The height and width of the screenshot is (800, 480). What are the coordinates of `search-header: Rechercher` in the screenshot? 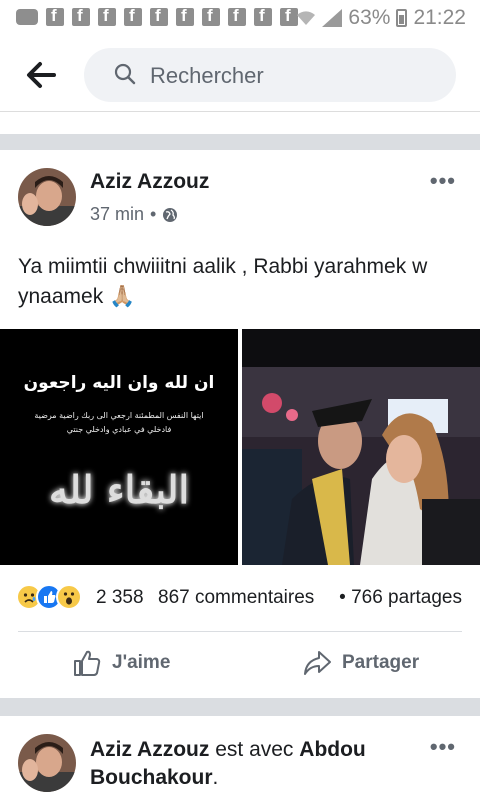 It's located at (240, 74).